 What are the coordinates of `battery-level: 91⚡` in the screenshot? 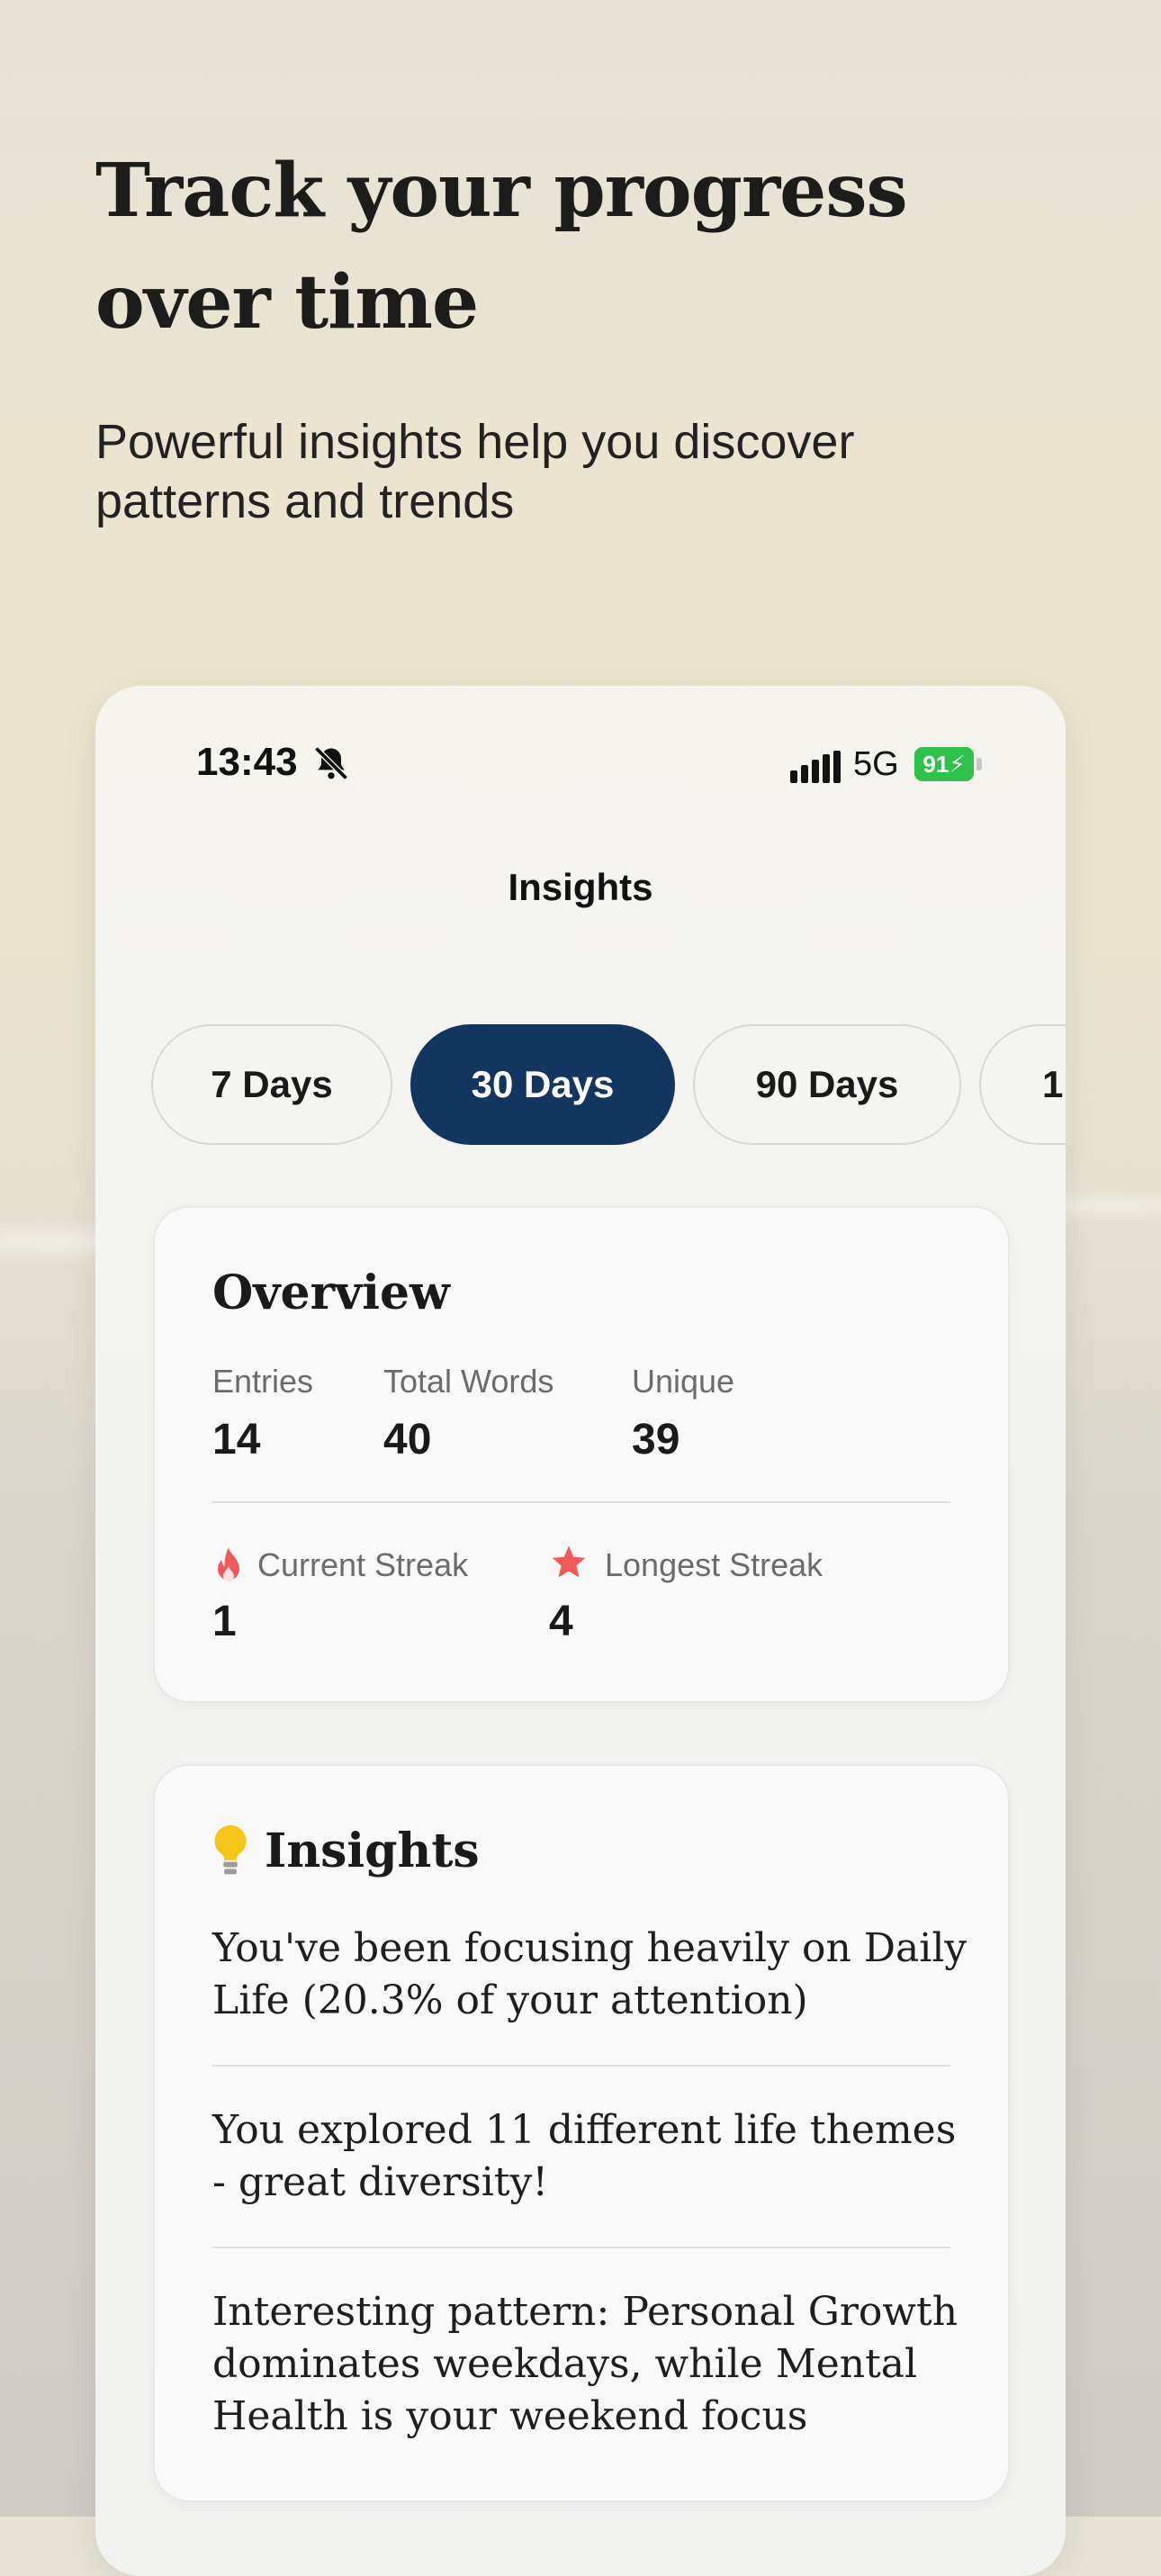 It's located at (944, 764).